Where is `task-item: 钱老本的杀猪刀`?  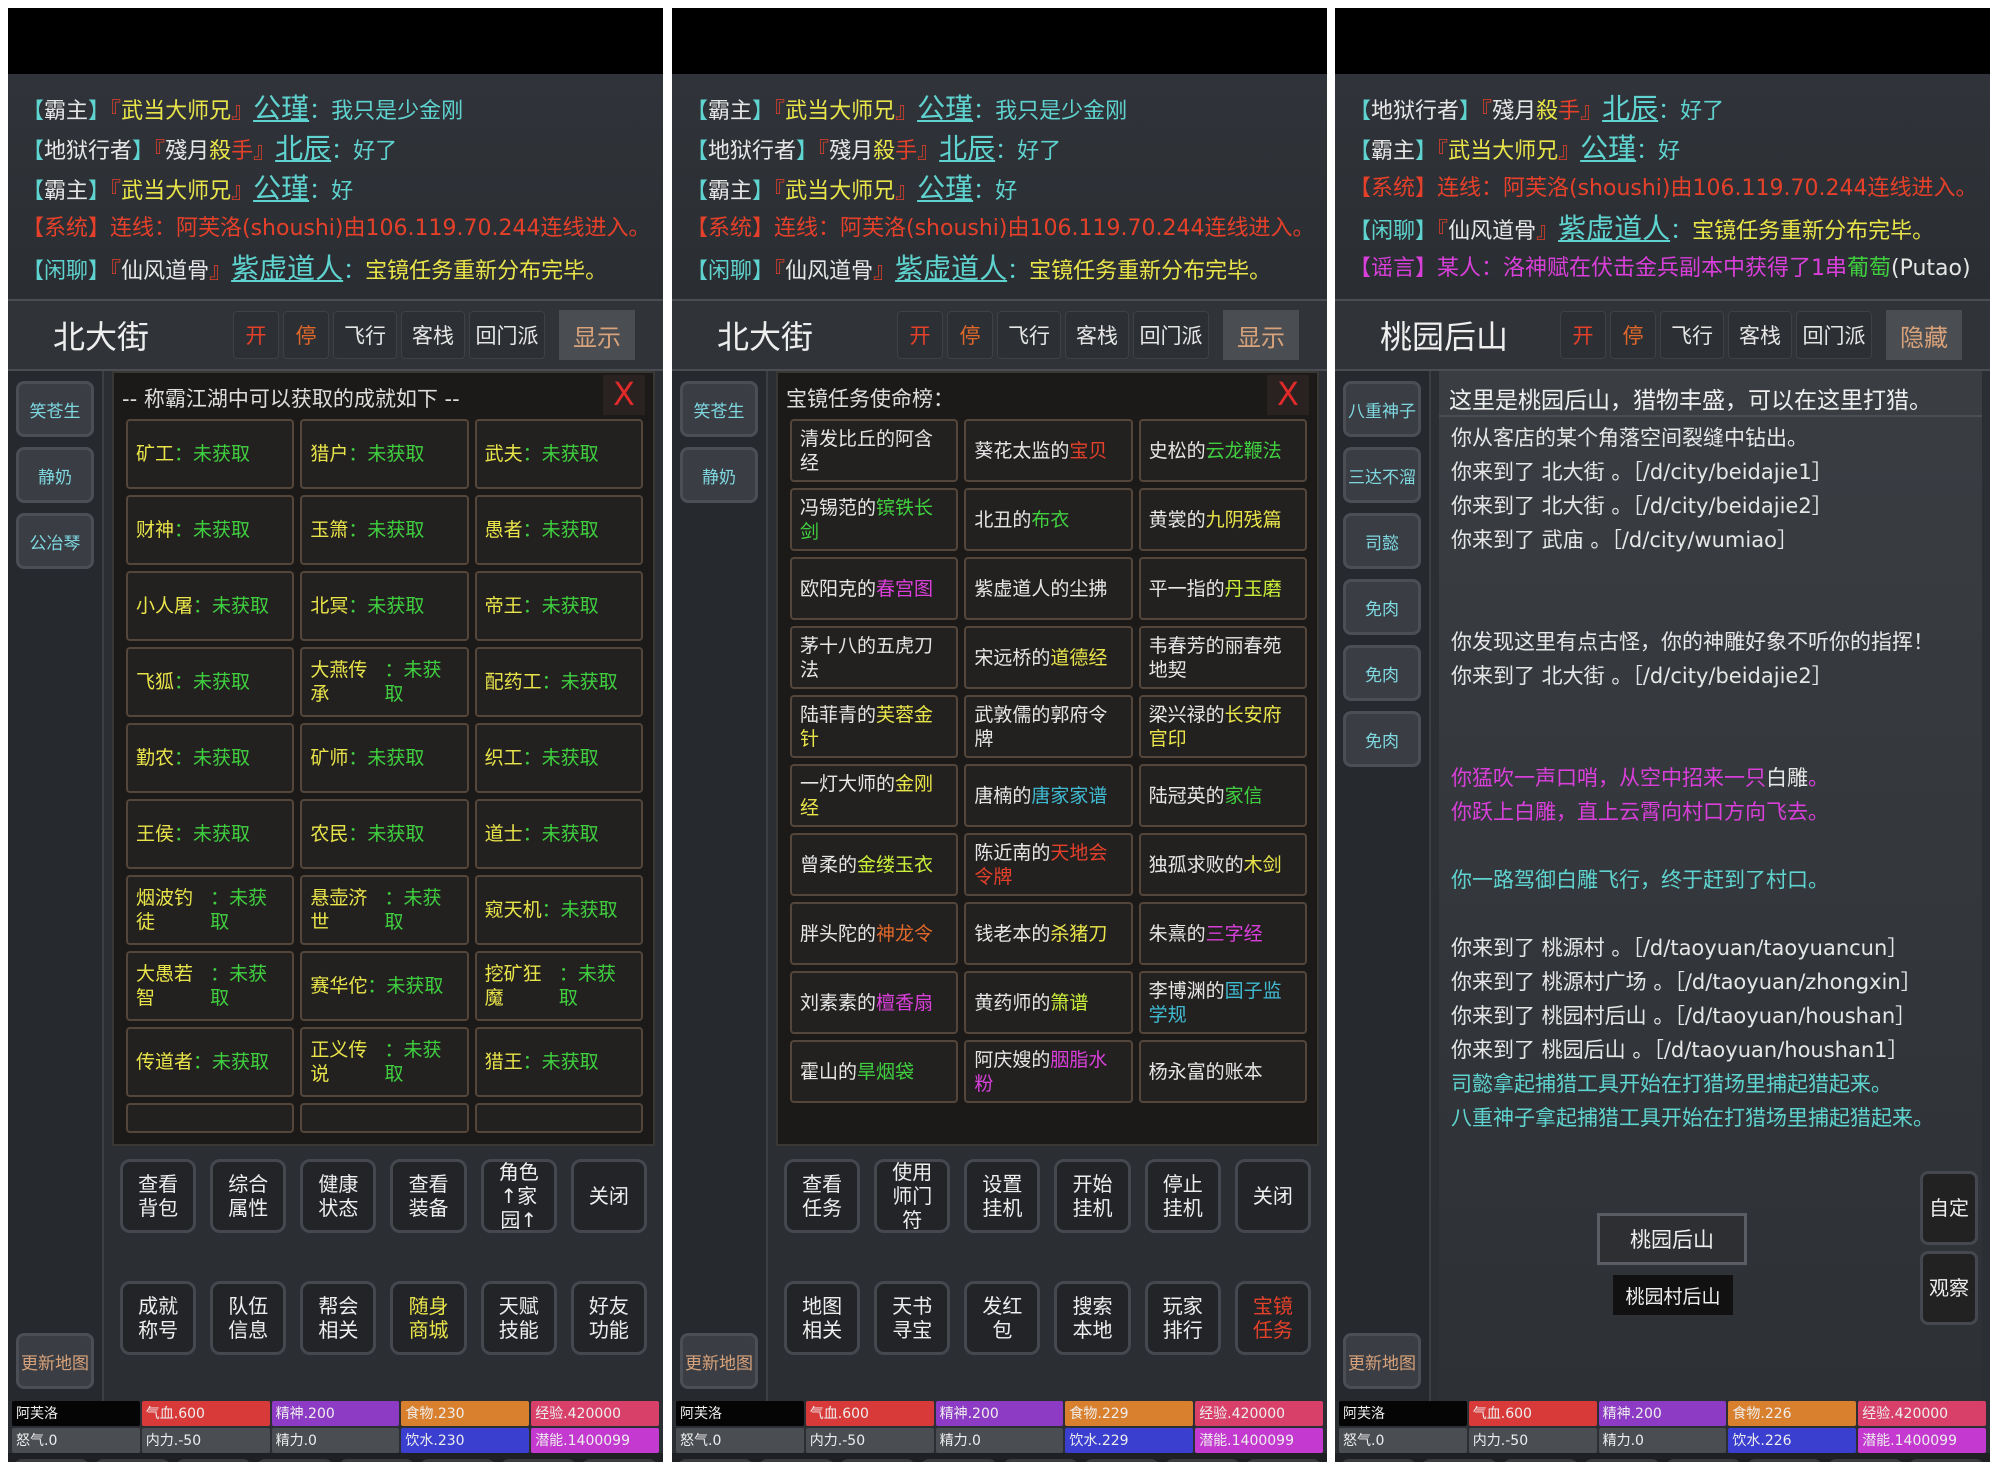
task-item: 钱老本的杀猪刀 is located at coordinates (1048, 933).